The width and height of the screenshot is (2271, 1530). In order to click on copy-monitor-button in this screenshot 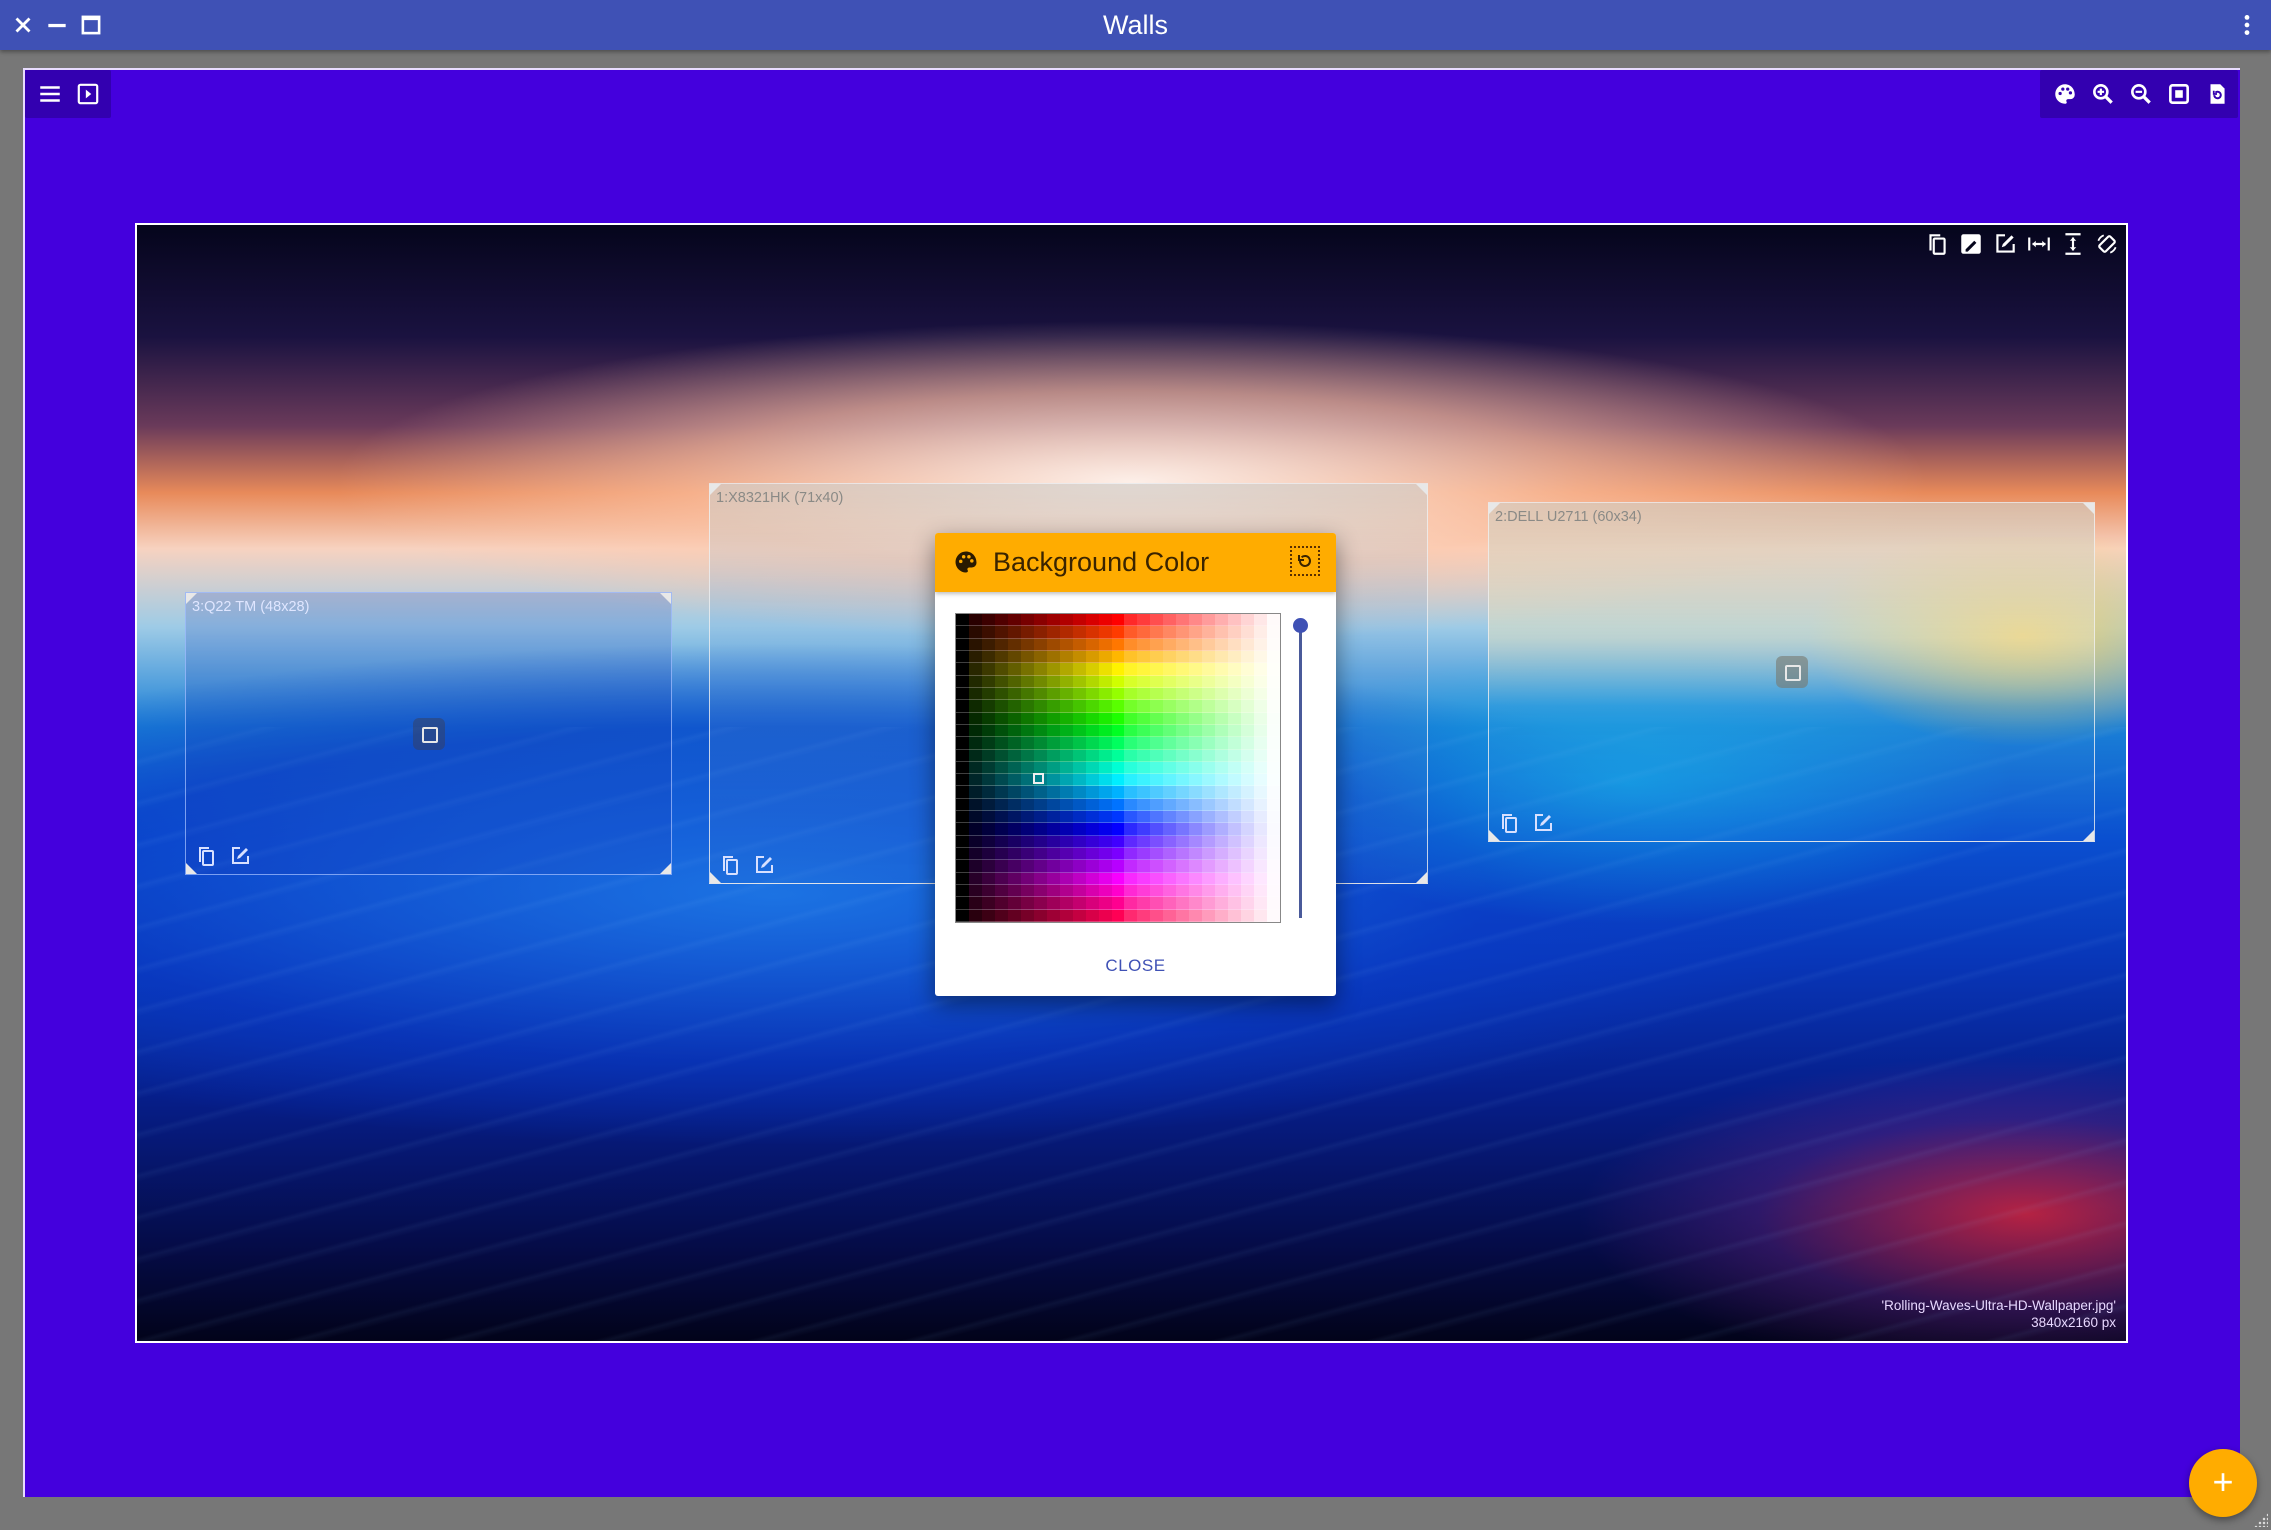, I will do `click(730, 865)`.